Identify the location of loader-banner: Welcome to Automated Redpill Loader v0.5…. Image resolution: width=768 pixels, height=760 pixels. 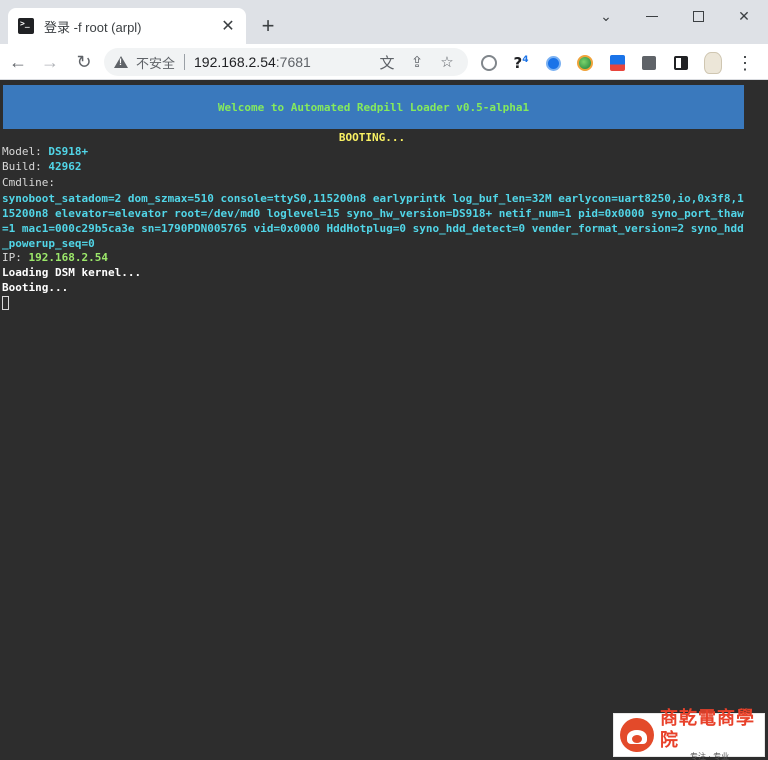
(373, 107).